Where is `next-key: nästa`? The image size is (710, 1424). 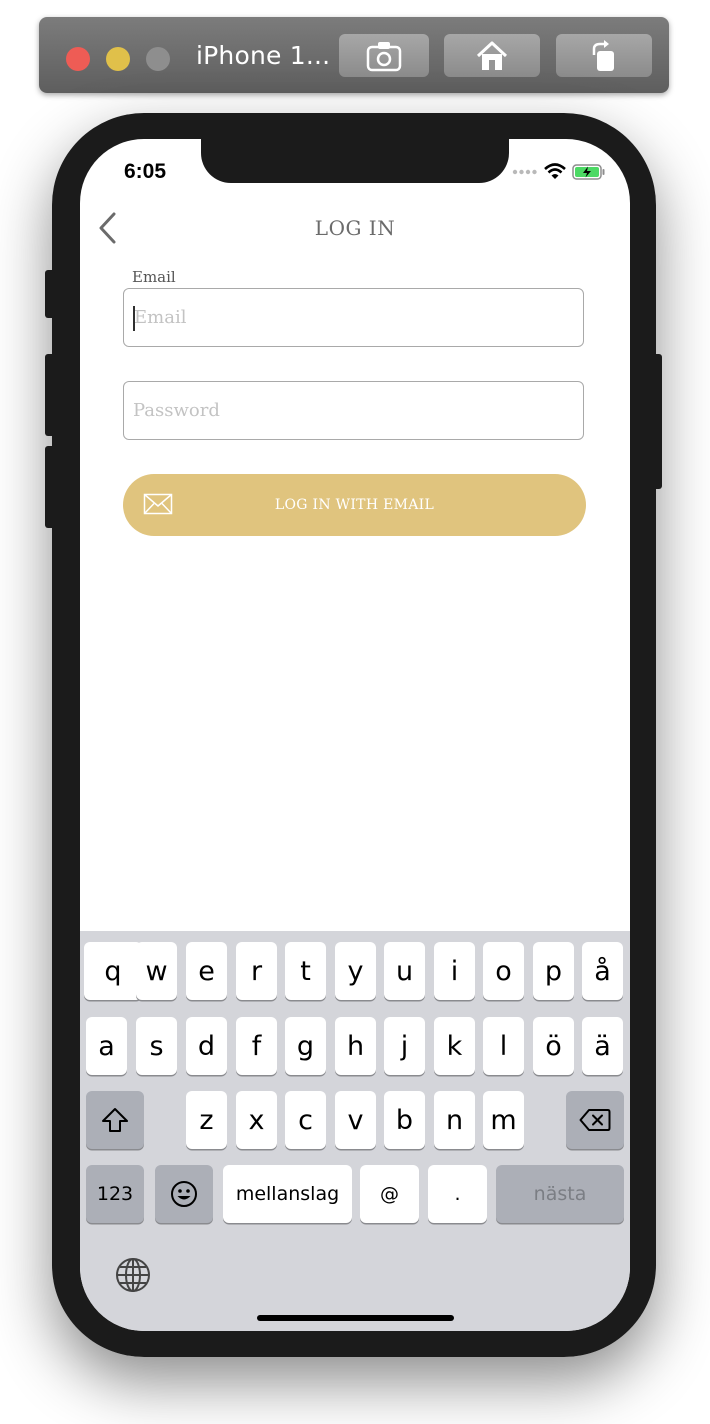 next-key: nästa is located at coordinates (560, 1194).